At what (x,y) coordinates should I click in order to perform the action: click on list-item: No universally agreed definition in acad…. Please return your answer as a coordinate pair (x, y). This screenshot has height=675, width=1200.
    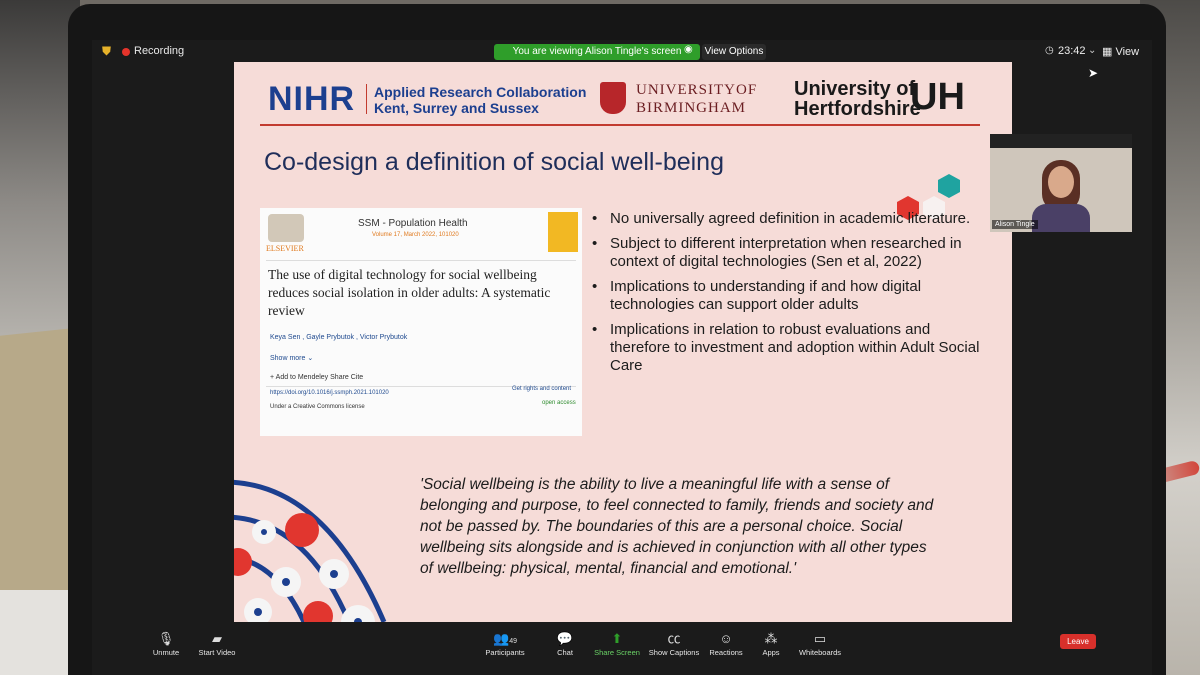
    Looking at the image, I should click on (792, 219).